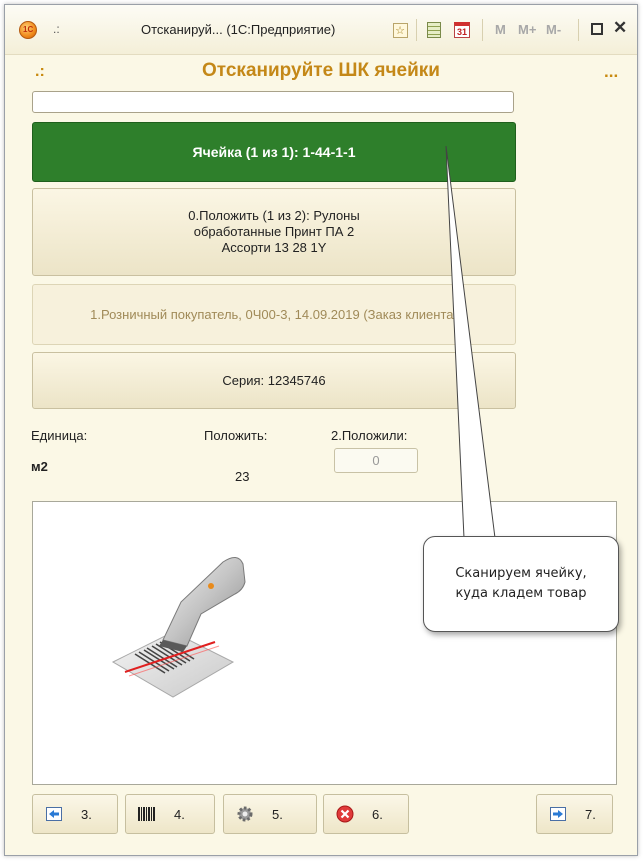  What do you see at coordinates (274, 380) in the screenshot?
I see `series-button: Серия: 12345746` at bounding box center [274, 380].